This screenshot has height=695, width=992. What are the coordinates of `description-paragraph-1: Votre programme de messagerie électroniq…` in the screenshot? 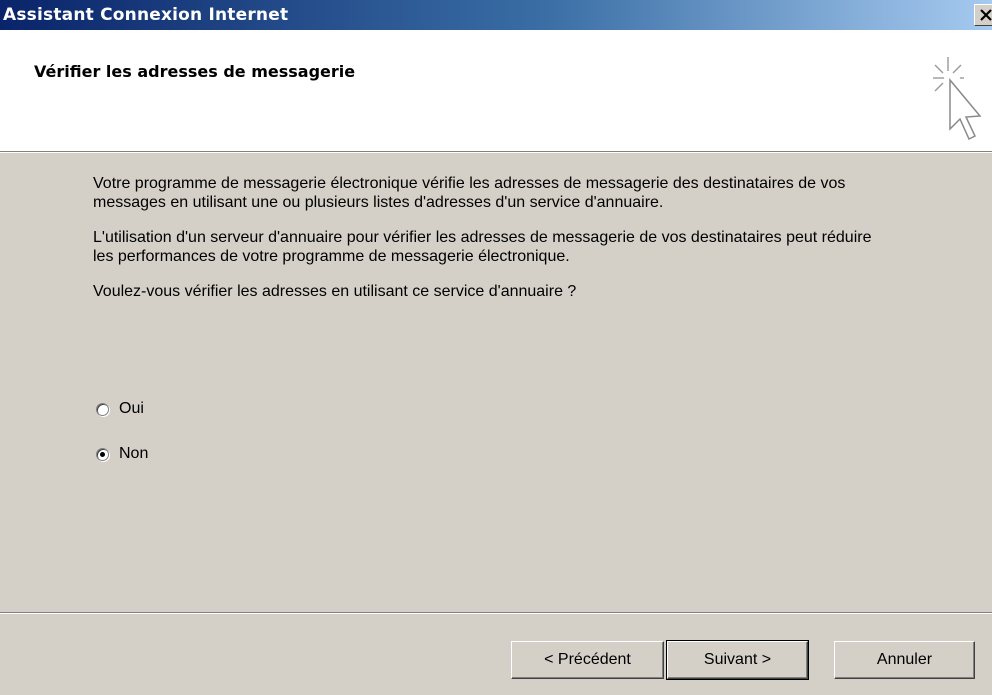 It's located at (469, 193).